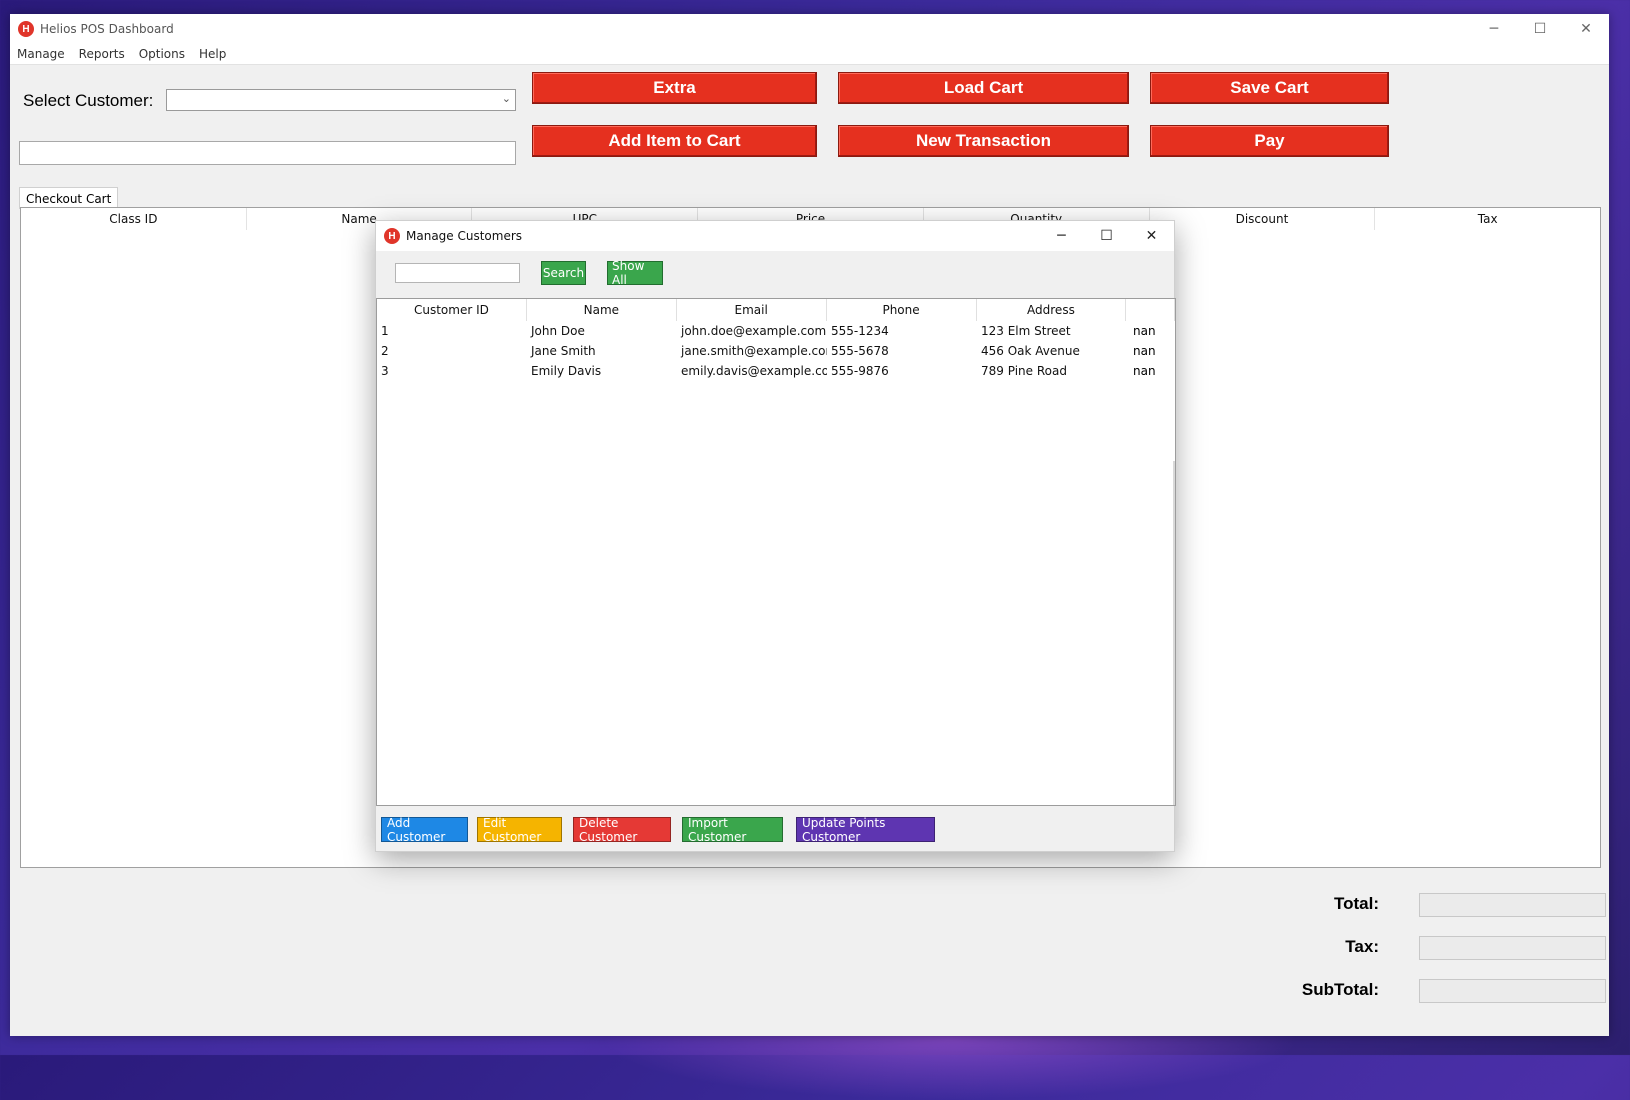 The height and width of the screenshot is (1100, 1630). I want to click on window-title: Helios POS Dashboard, so click(107, 29).